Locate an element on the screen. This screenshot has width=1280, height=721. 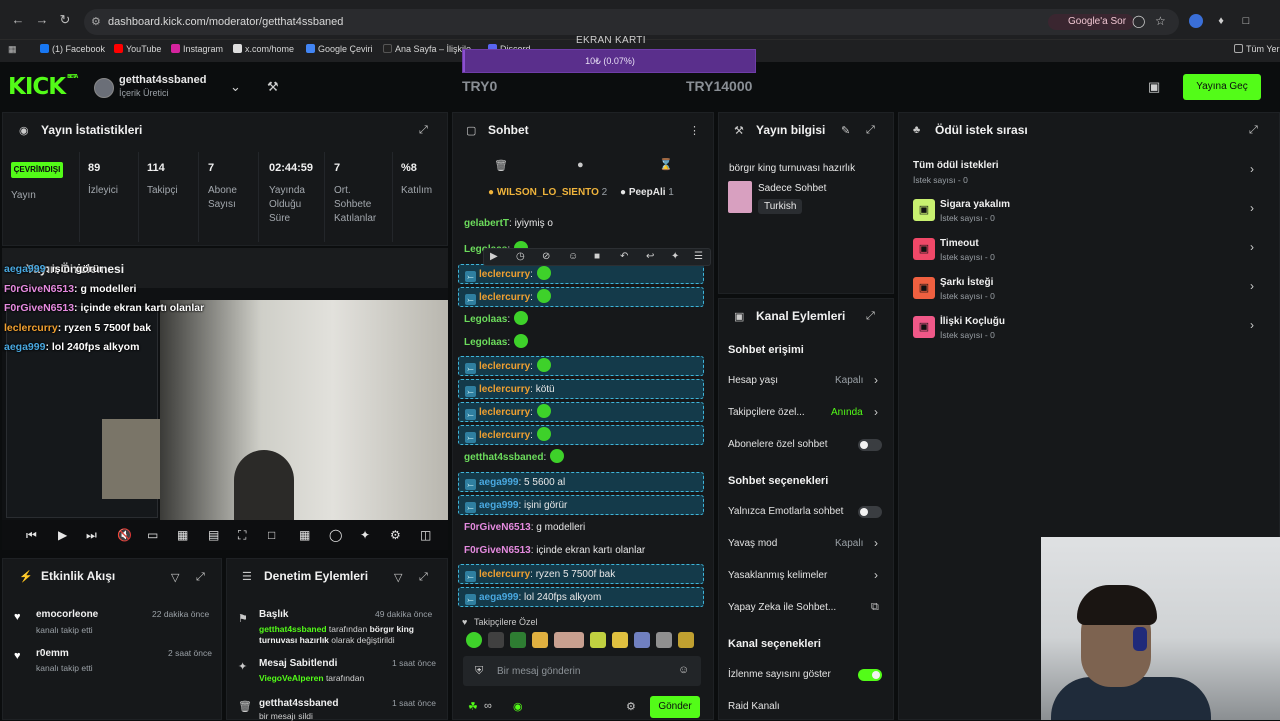
chat-message: getthat4ssbaned: is located at coordinates (581, 458).